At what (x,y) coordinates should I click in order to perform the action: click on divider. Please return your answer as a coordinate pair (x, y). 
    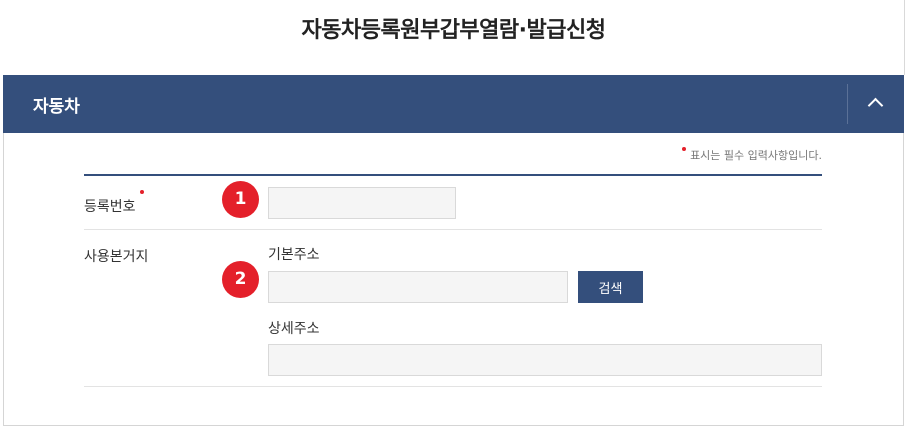
    Looking at the image, I should click on (904, 37).